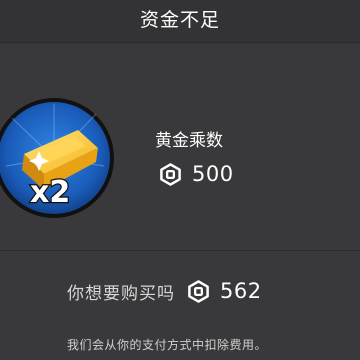  I want to click on price-value: 500, so click(213, 174).